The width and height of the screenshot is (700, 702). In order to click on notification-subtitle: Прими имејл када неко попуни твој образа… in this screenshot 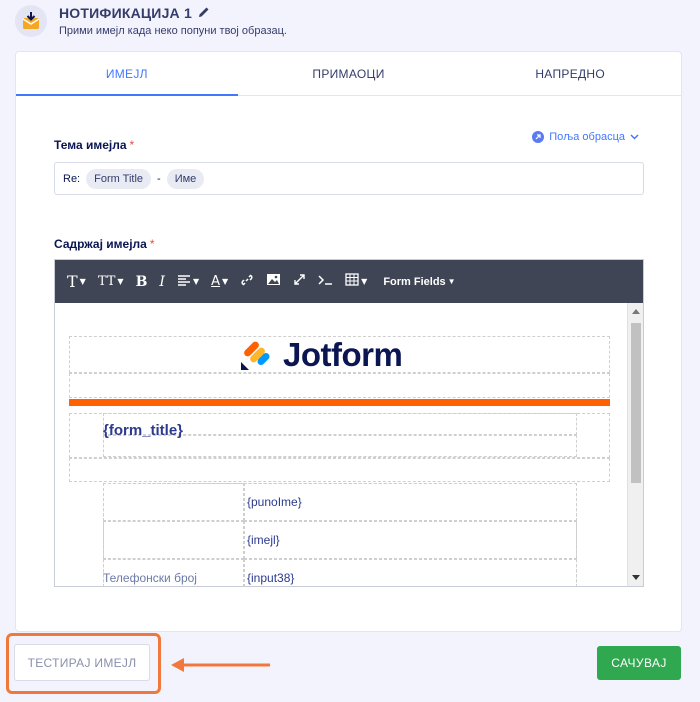, I will do `click(173, 31)`.